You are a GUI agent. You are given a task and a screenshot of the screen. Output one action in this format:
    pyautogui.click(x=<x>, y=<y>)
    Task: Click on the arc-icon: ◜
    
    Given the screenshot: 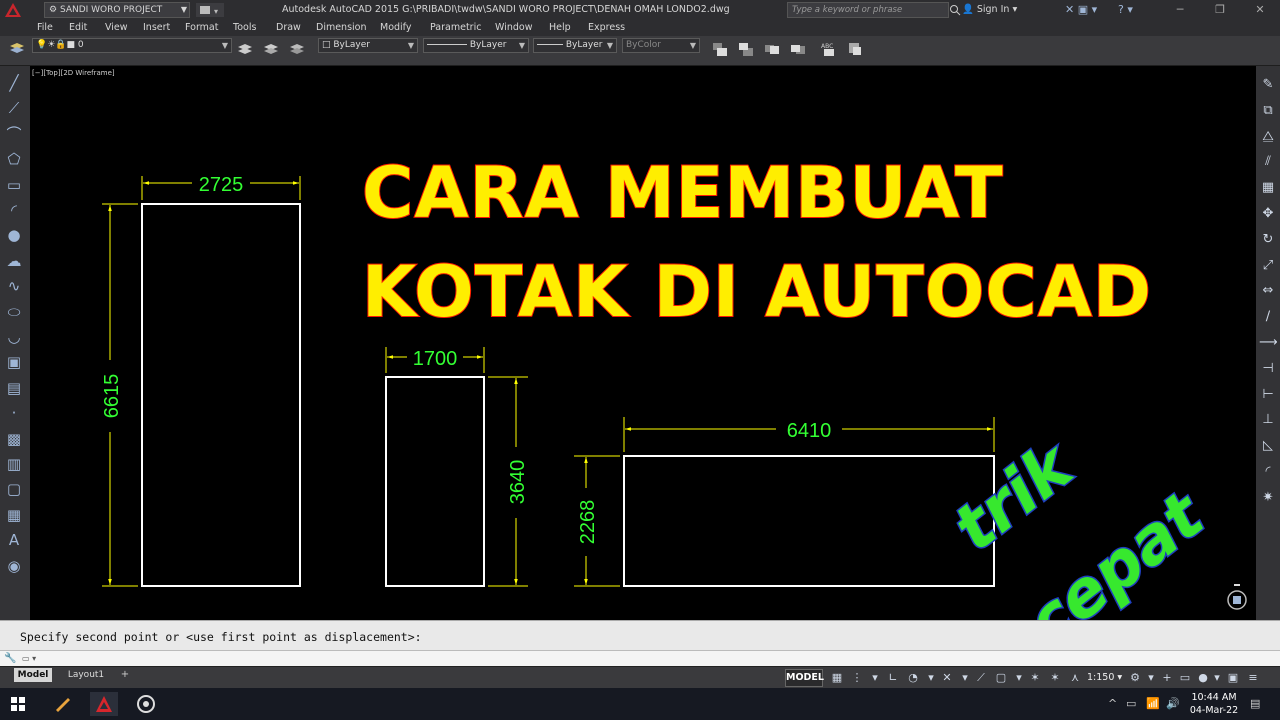 What is the action you would take?
    pyautogui.click(x=14, y=210)
    